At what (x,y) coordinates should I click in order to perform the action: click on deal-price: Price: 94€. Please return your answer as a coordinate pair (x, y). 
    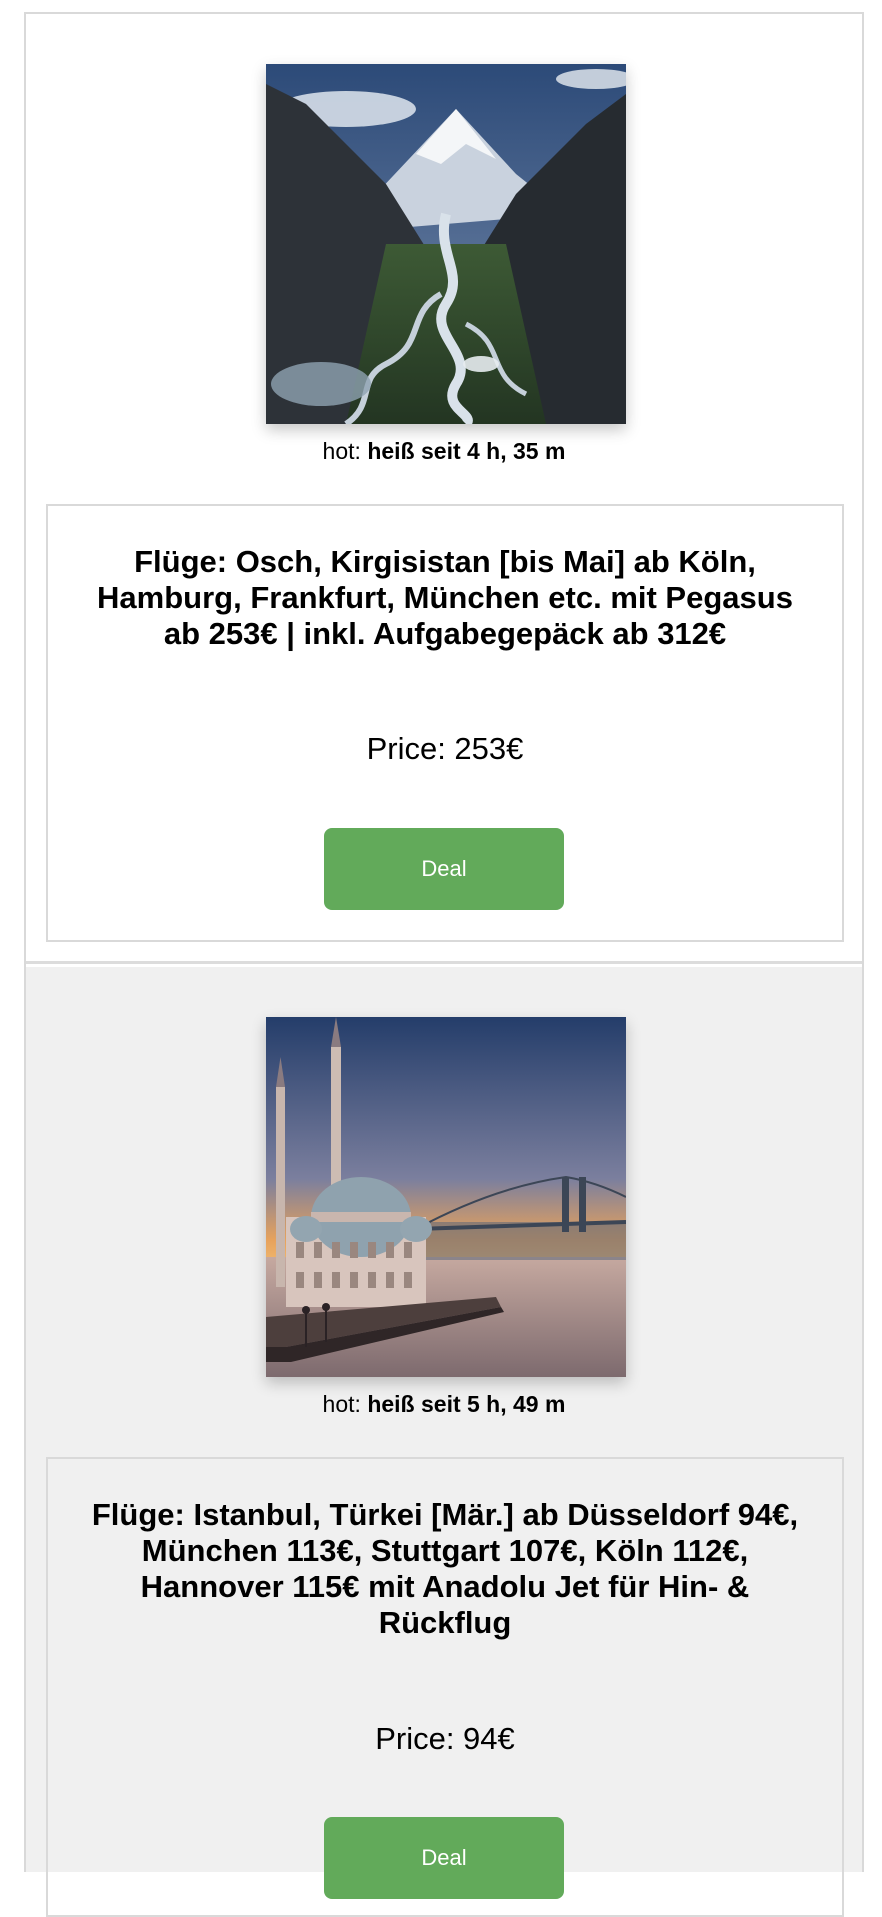
    Looking at the image, I should click on (445, 1738).